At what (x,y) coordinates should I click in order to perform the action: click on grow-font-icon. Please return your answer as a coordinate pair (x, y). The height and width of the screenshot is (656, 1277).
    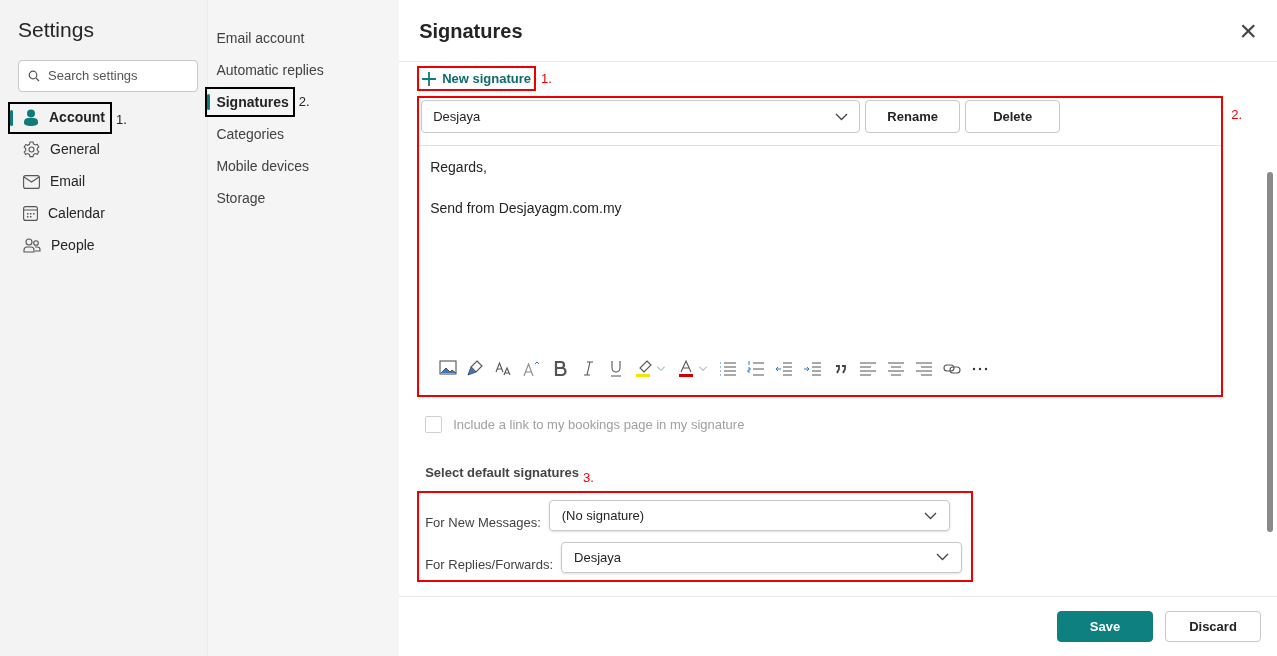
    Looking at the image, I should click on (532, 368).